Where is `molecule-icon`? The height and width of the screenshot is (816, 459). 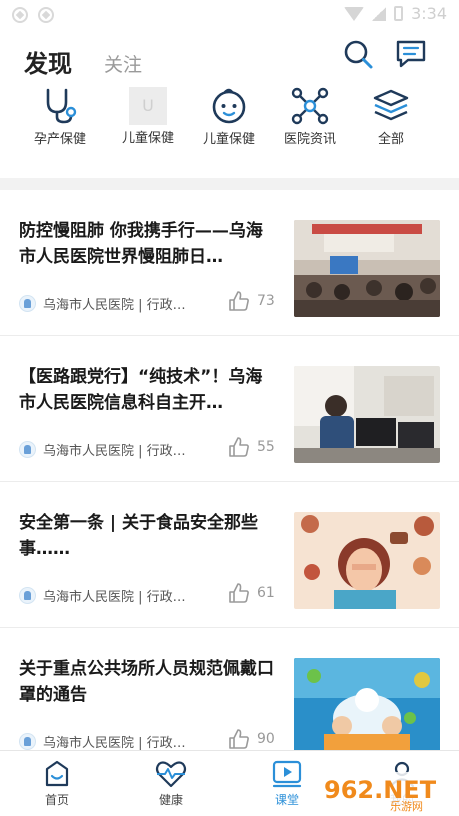
molecule-icon is located at coordinates (310, 106).